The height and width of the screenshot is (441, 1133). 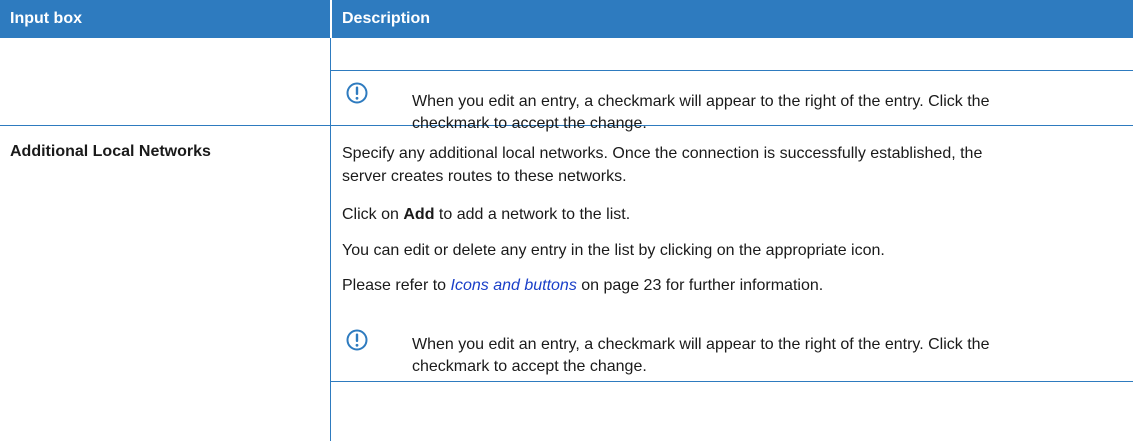 What do you see at coordinates (566, 19) in the screenshot?
I see `table-header: Input box Description` at bounding box center [566, 19].